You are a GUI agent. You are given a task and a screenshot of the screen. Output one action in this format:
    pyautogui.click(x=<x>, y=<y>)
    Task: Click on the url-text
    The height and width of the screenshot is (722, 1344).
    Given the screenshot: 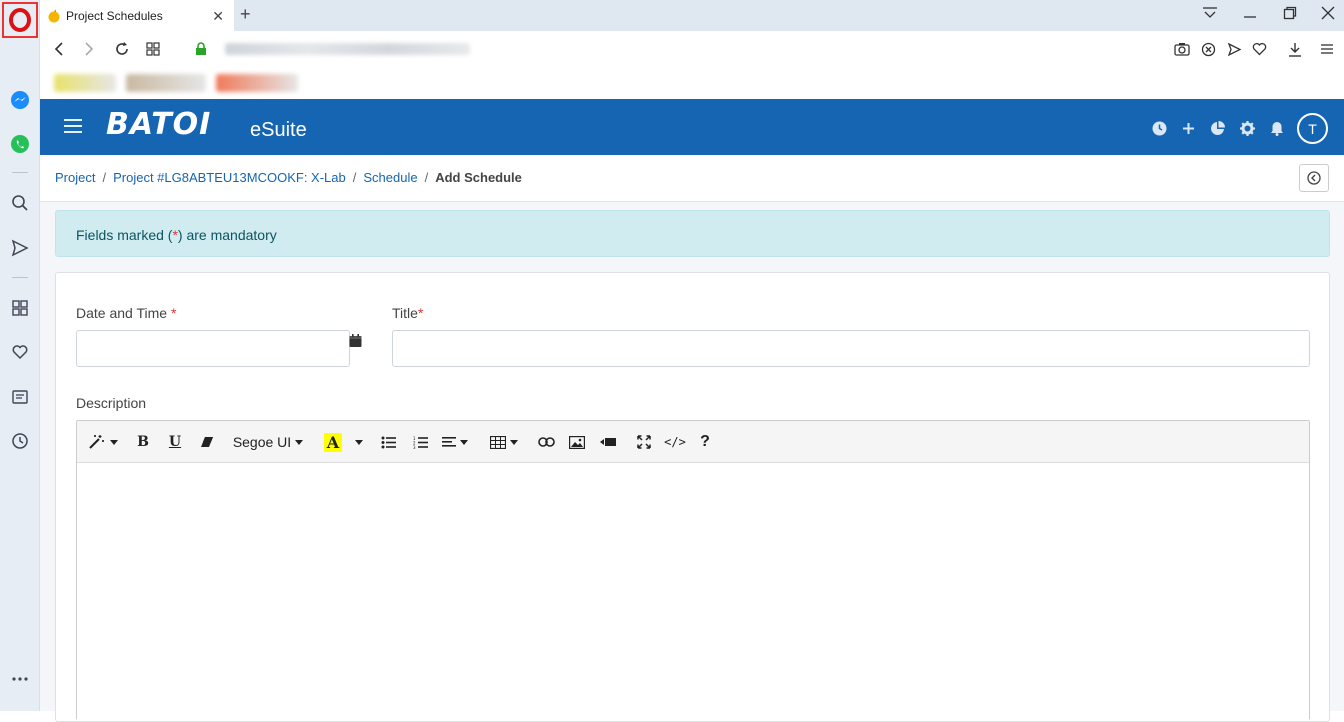 What is the action you would take?
    pyautogui.click(x=347, y=49)
    